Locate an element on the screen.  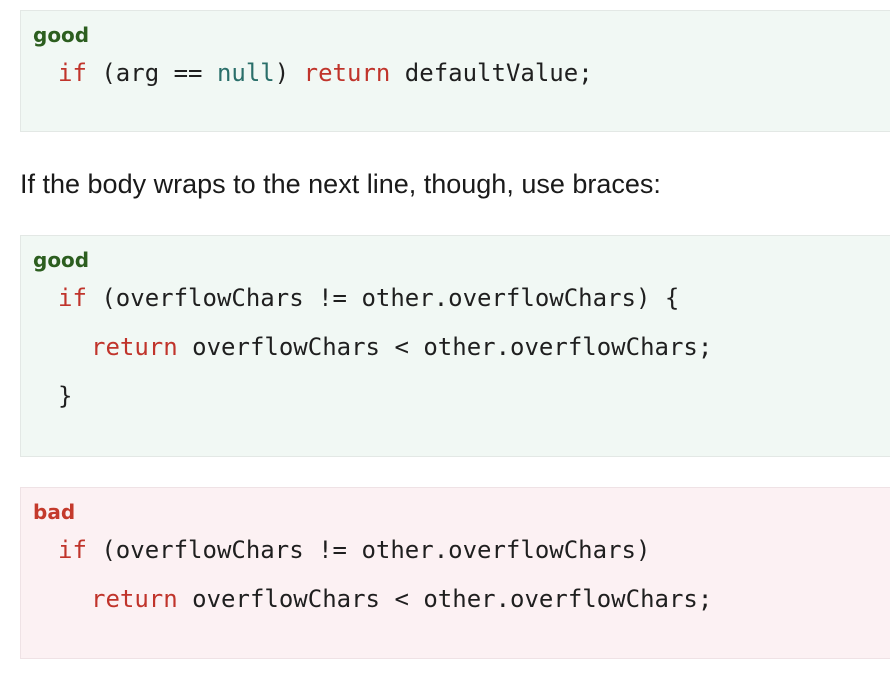
code-line: if (arg == null) return defaultValue; is located at coordinates (325, 73).